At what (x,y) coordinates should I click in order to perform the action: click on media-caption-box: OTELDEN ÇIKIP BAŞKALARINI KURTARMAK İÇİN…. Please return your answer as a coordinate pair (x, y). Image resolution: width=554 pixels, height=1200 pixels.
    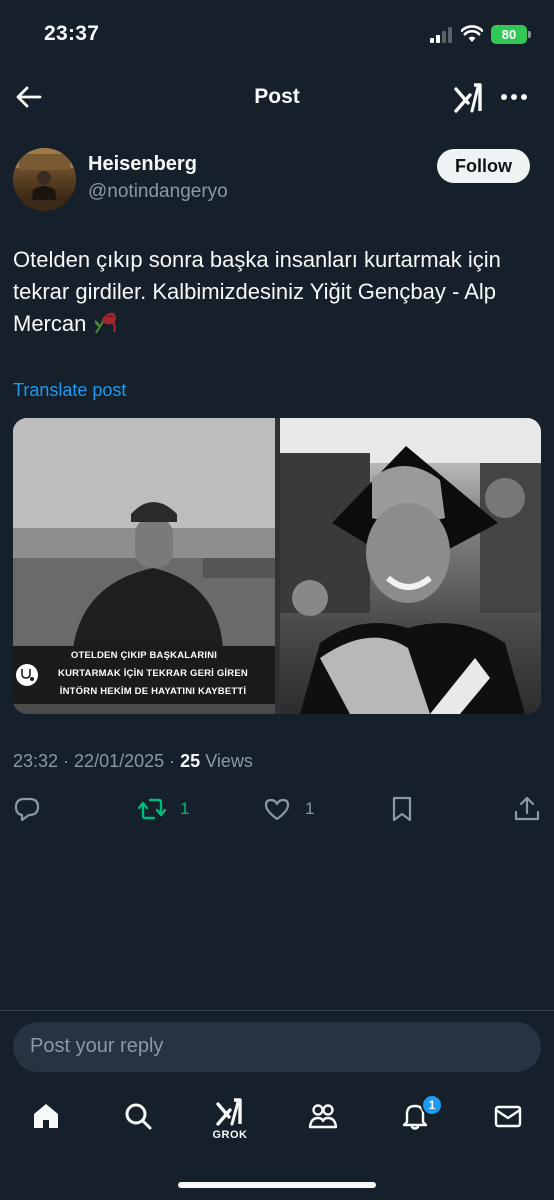
    Looking at the image, I should click on (144, 675).